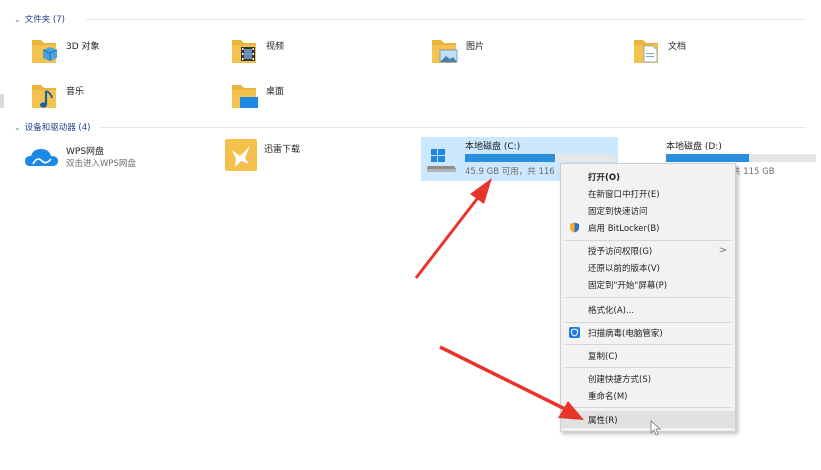 Image resolution: width=821 pixels, height=470 pixels. I want to click on red-arrow-to-properties, so click(511, 382).